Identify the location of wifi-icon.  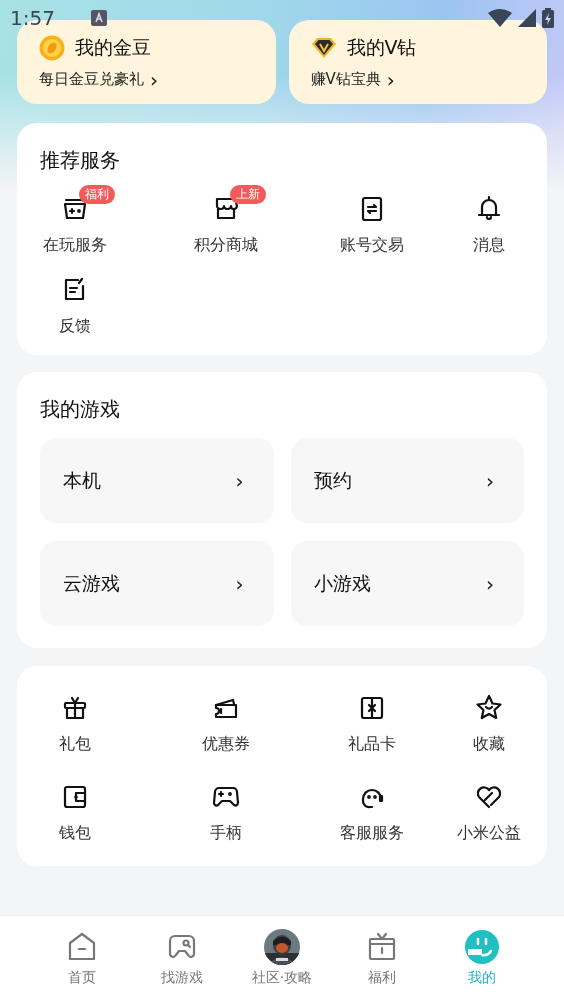
(500, 18).